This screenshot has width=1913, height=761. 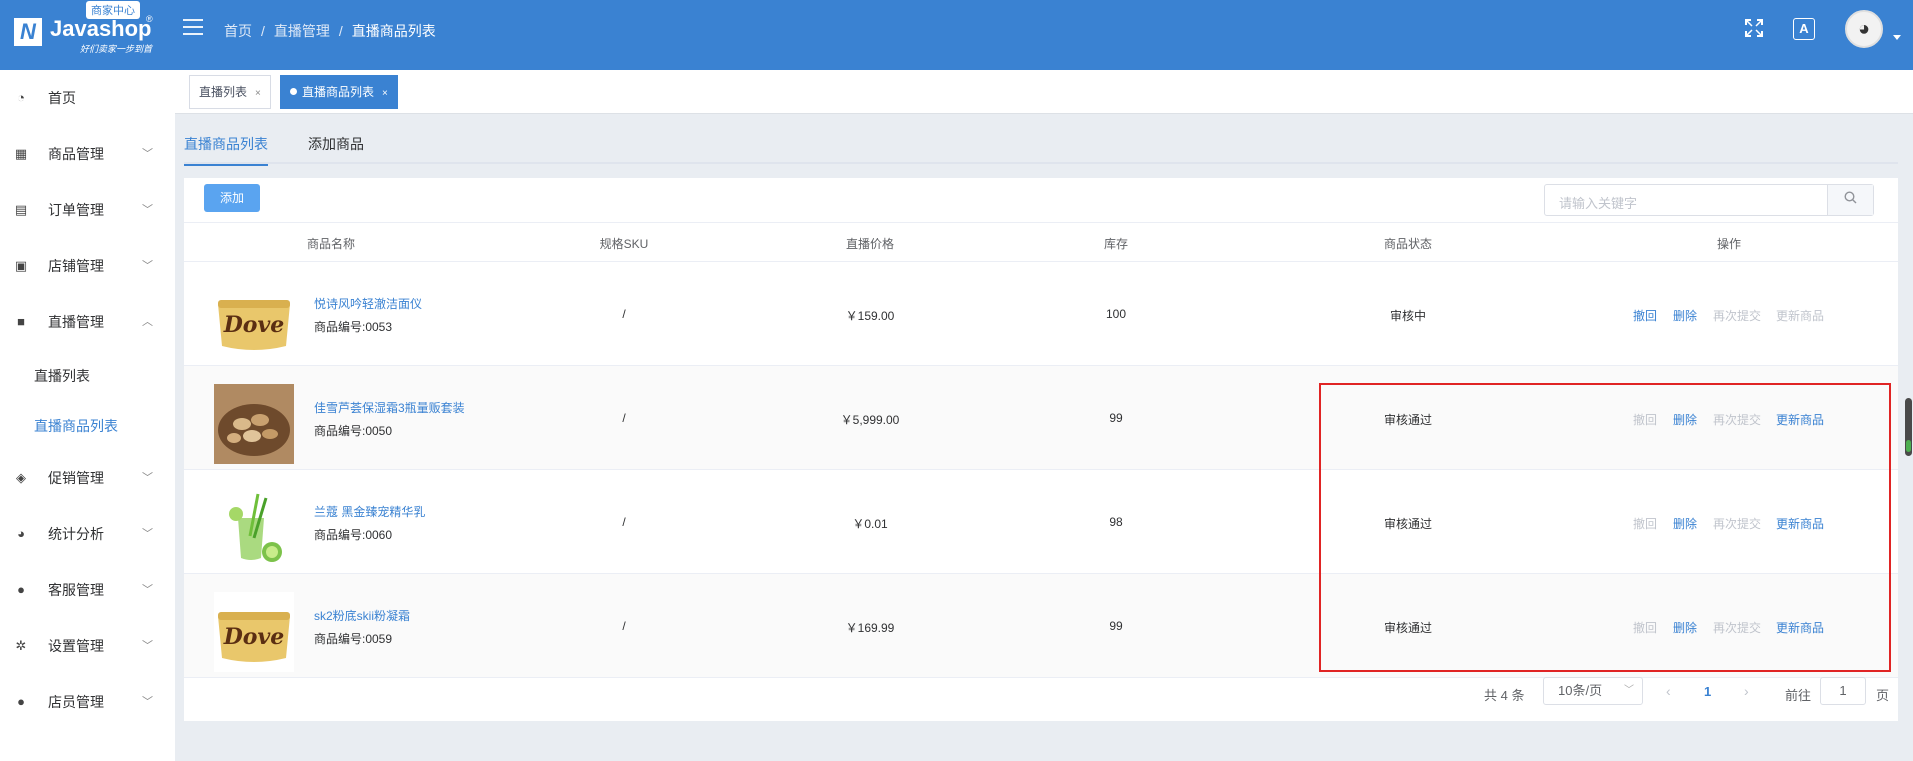 I want to click on col-goods-name: 商品名称, so click(x=331, y=244).